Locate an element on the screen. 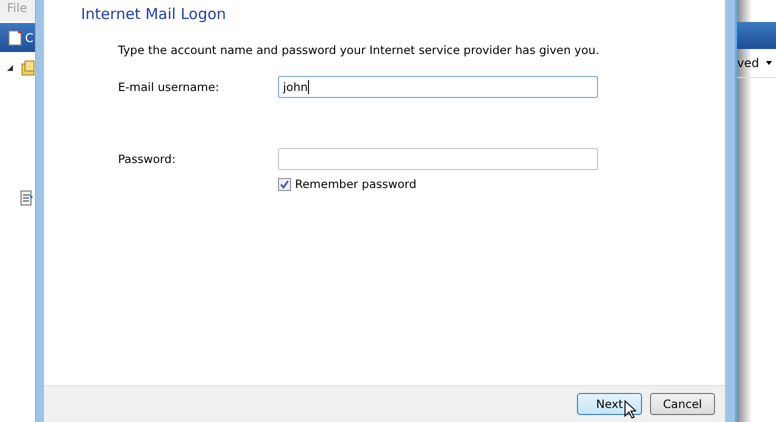 This screenshot has height=422, width=776. document-icon is located at coordinates (15, 38).